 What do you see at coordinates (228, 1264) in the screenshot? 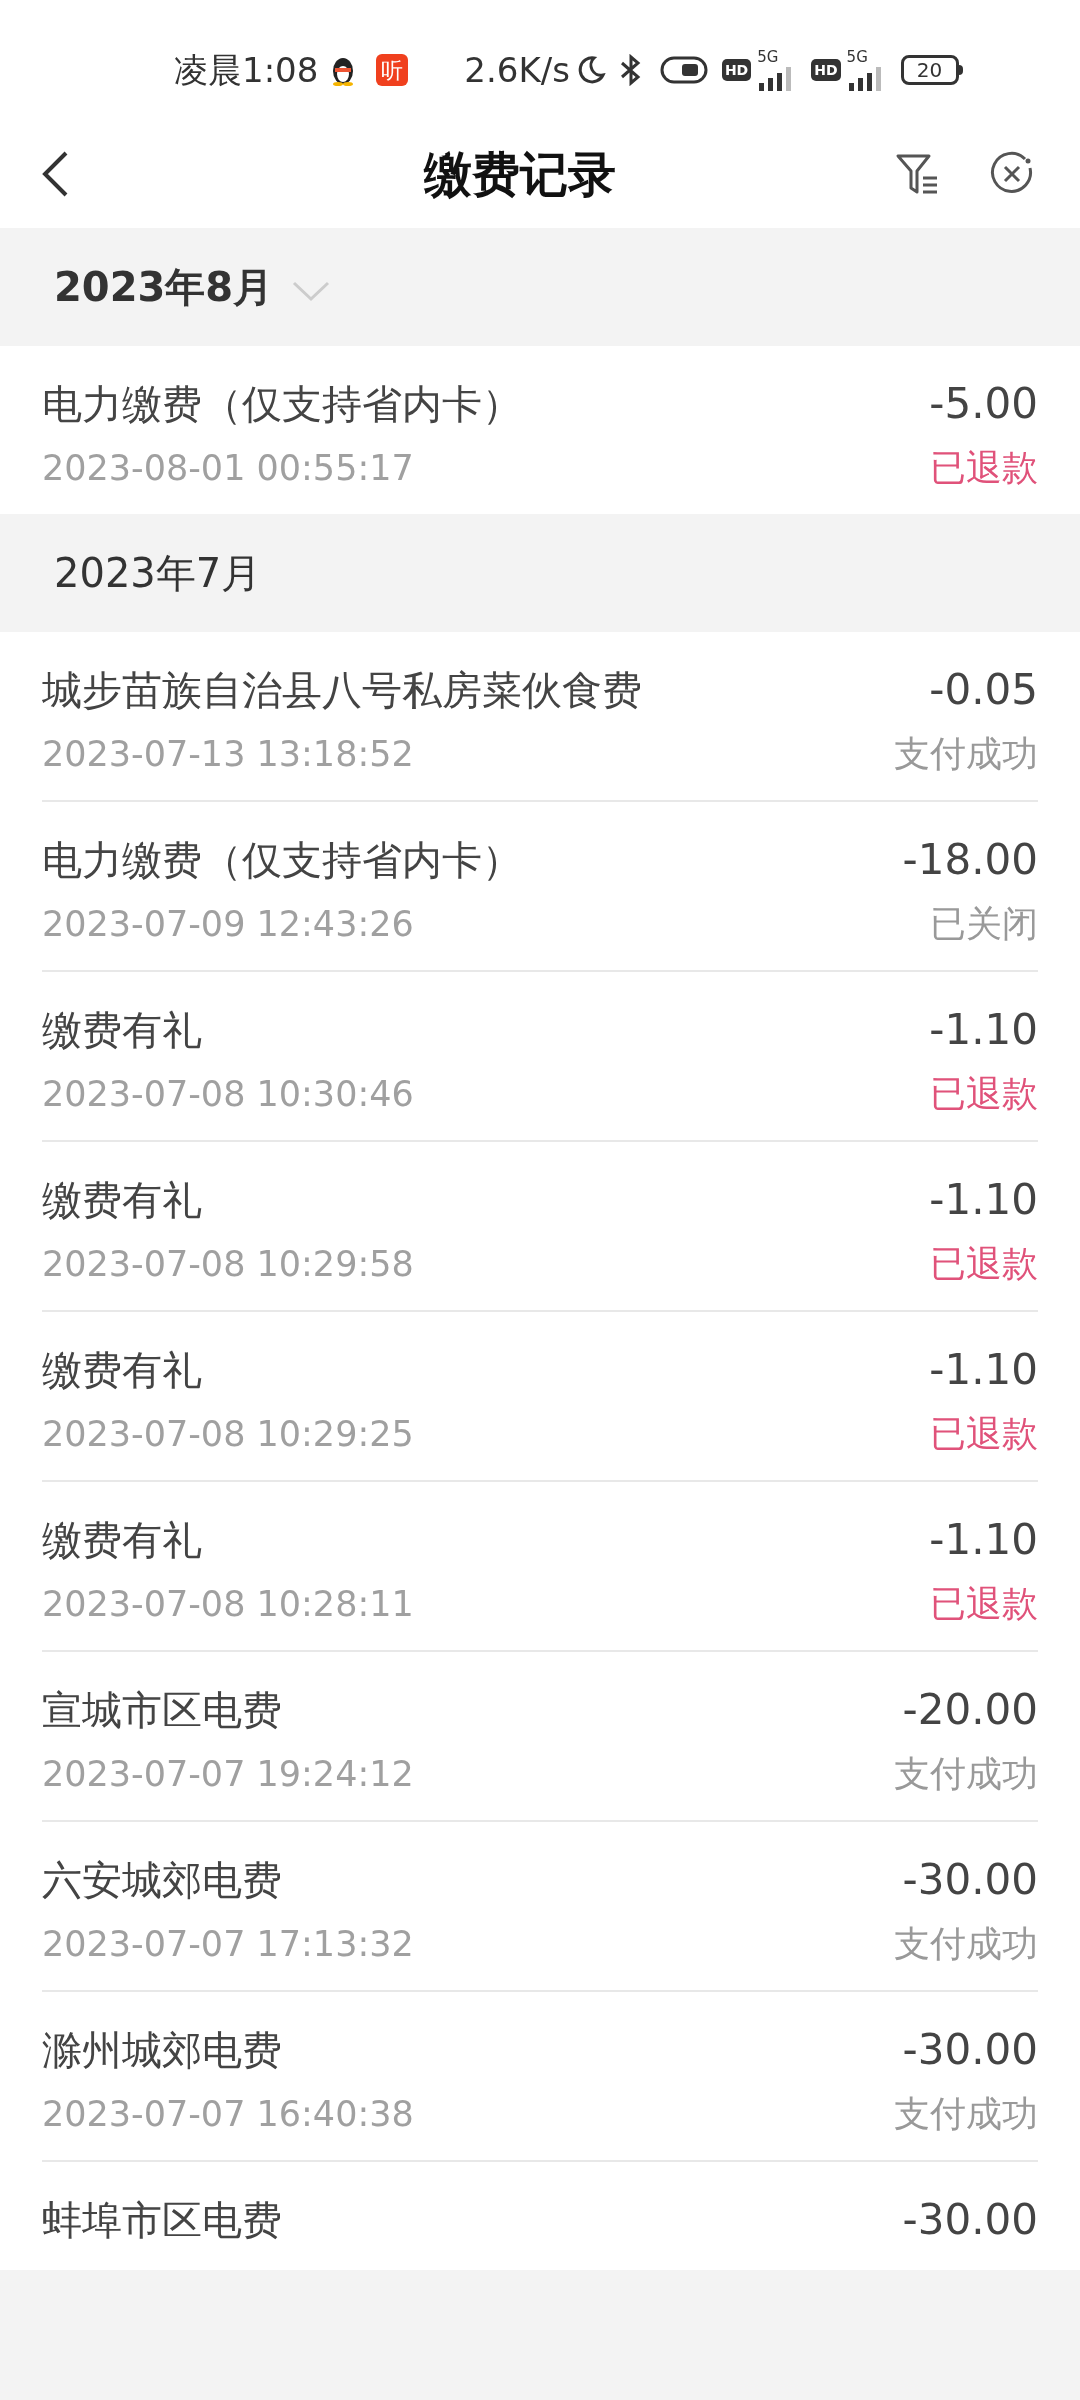
I see `record-time: 2023-07-08 10:29:58` at bounding box center [228, 1264].